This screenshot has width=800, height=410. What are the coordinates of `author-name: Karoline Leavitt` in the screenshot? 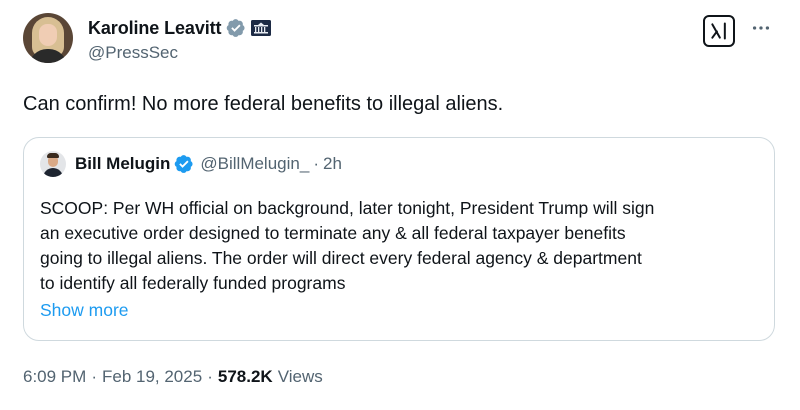 It's located at (155, 28).